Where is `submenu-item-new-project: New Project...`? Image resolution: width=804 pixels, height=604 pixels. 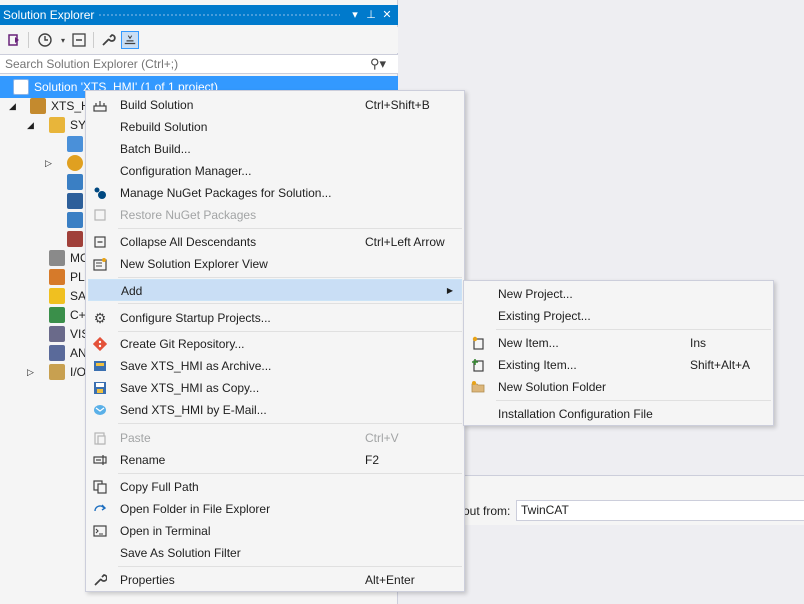 submenu-item-new-project: New Project... is located at coordinates (618, 294).